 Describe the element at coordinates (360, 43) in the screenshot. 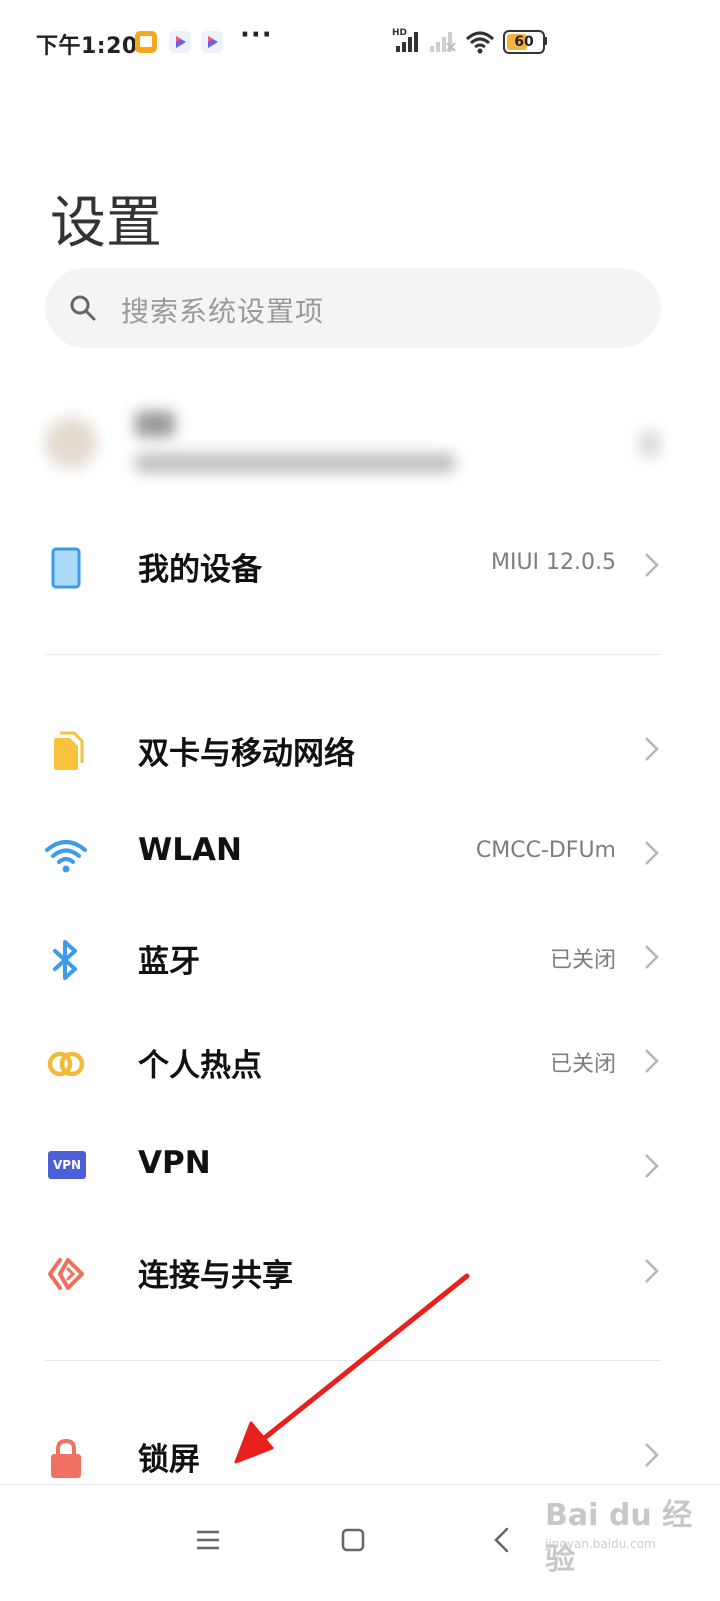

I see `status-bar: 下午1:20 ··· HD 60` at that location.